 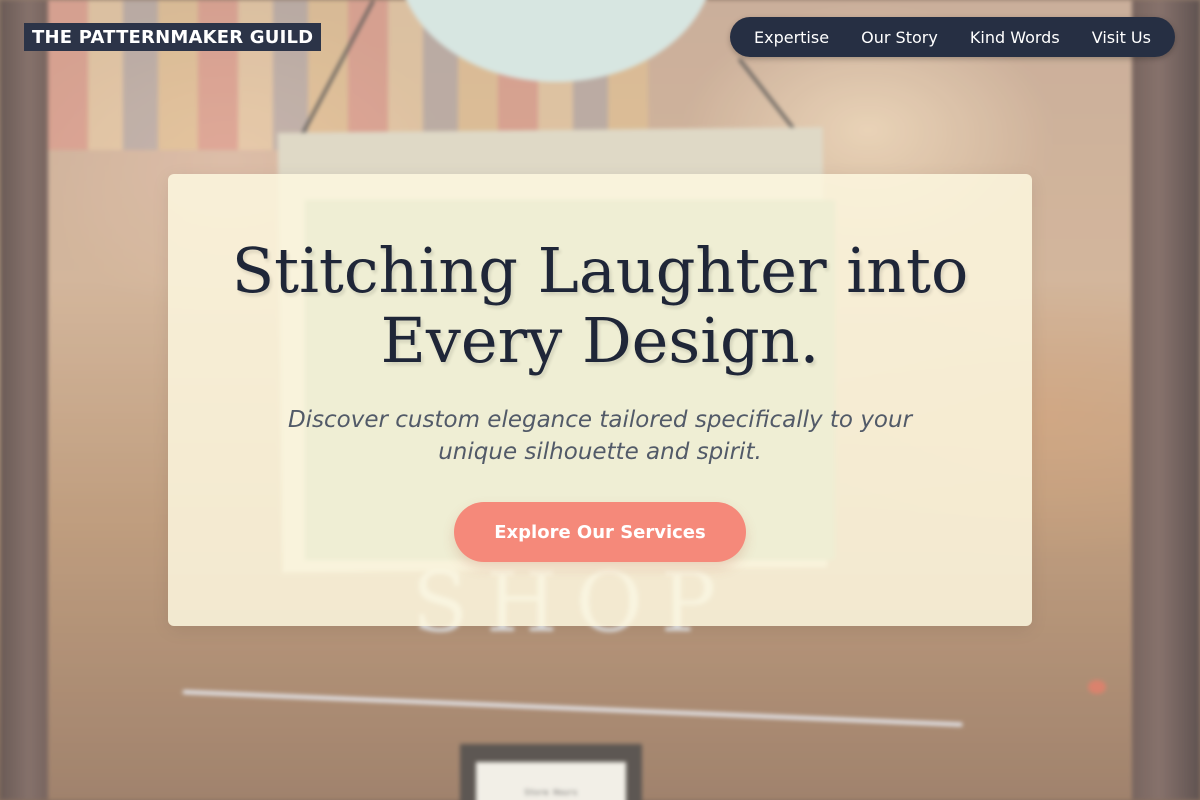 I want to click on nav-link-kind-words: Kind Words, so click(x=1015, y=37).